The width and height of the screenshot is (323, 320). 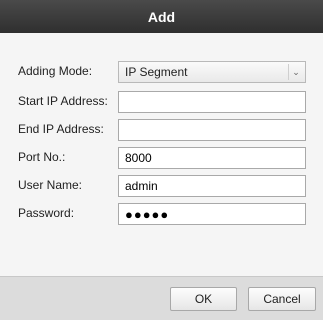 What do you see at coordinates (42, 157) in the screenshot?
I see `port-label: Port No.:` at bounding box center [42, 157].